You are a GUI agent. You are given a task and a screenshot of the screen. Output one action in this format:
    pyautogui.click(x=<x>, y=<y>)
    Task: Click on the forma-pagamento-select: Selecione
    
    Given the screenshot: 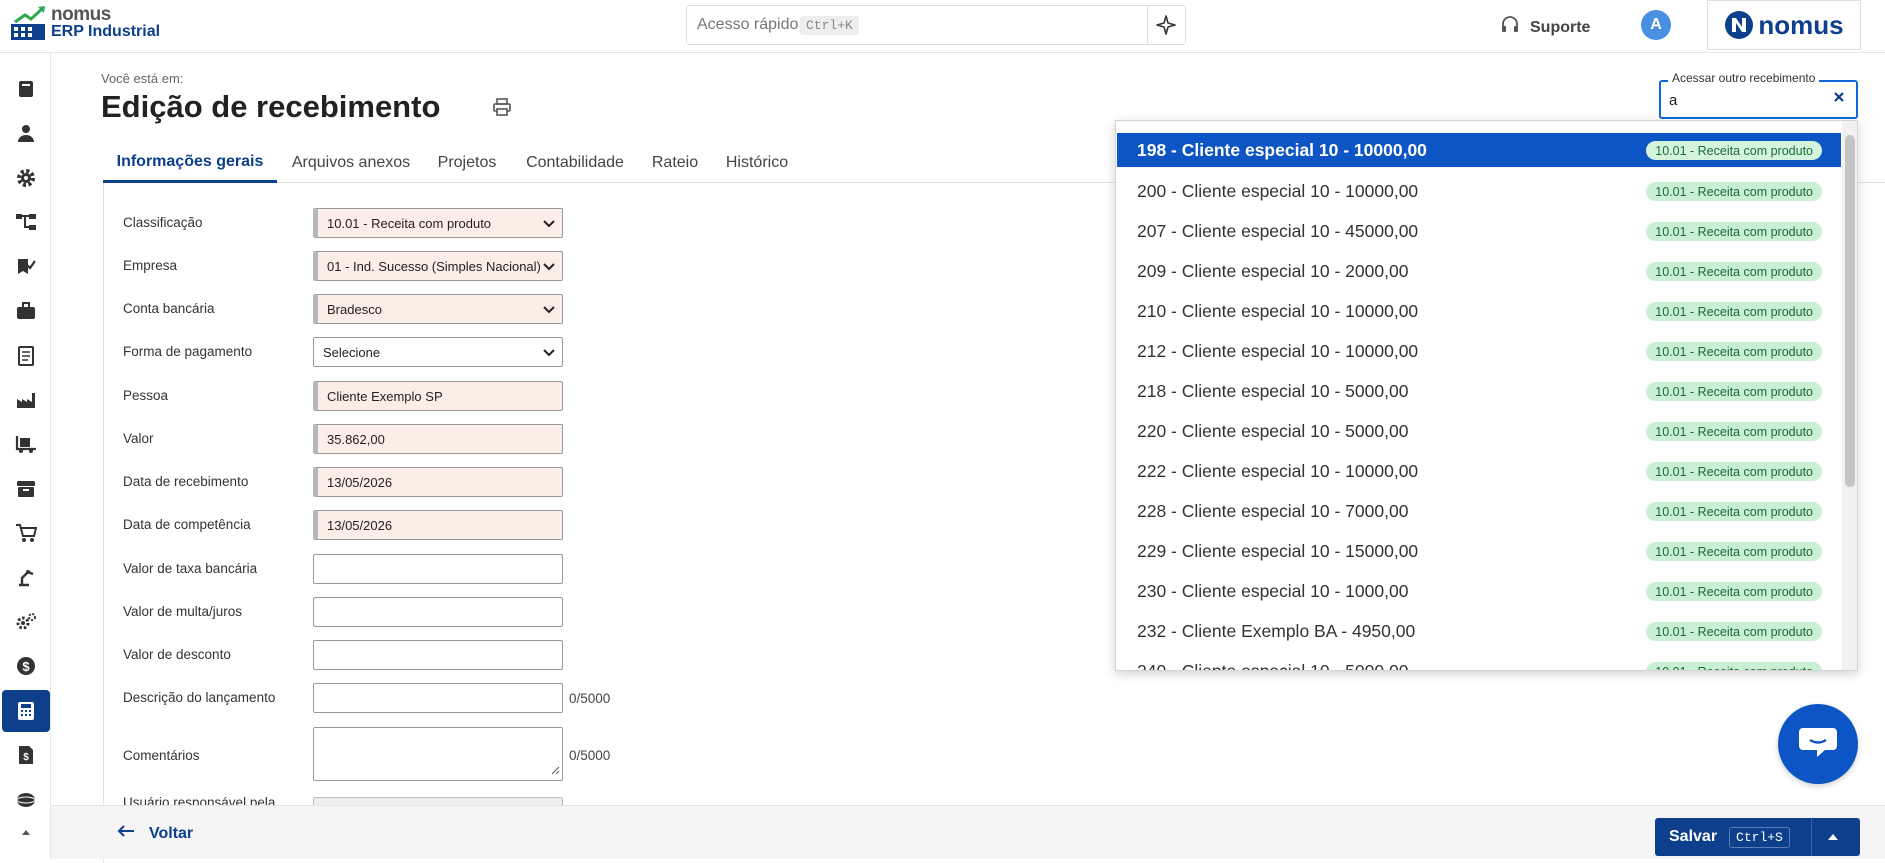 What is the action you would take?
    pyautogui.click(x=438, y=352)
    